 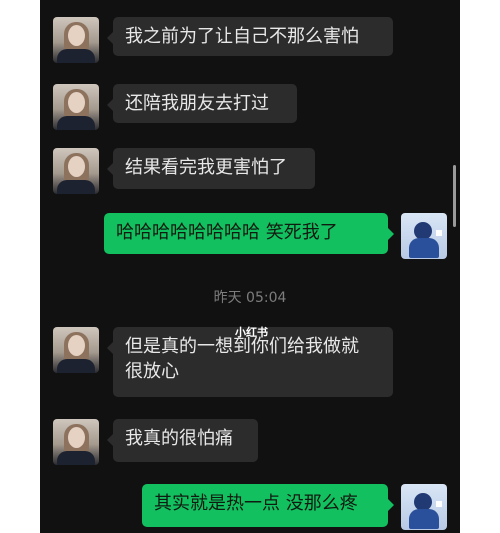 I want to click on outgoing-message-bubble: 哈哈哈哈哈哈哈哈 笑死我了, so click(x=249, y=233).